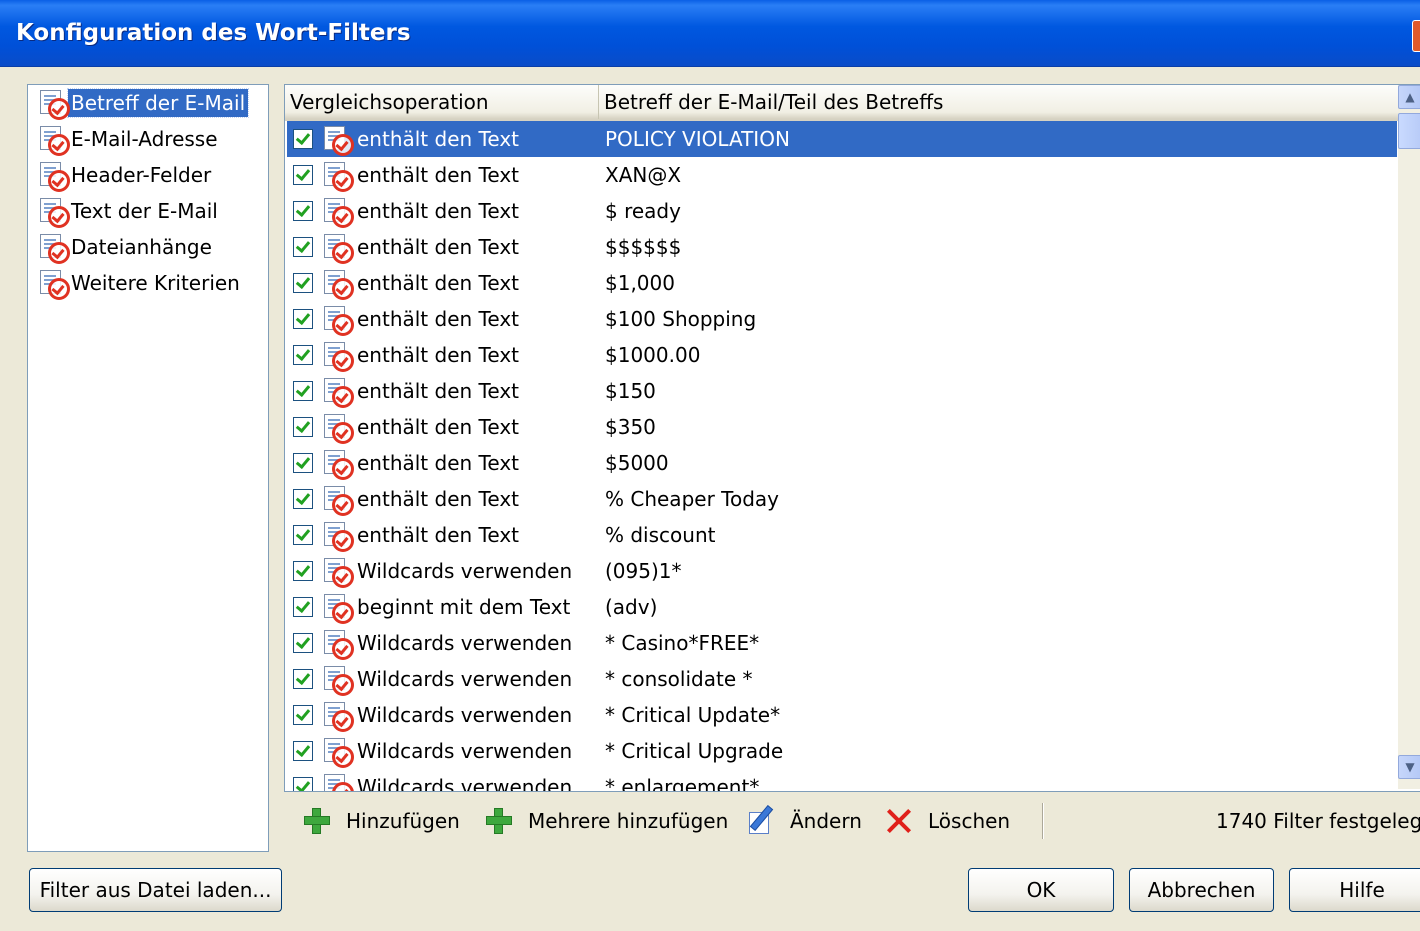 Image resolution: width=1420 pixels, height=931 pixels. I want to click on vertical-scrollbar: ▲ ▼, so click(1409, 437).